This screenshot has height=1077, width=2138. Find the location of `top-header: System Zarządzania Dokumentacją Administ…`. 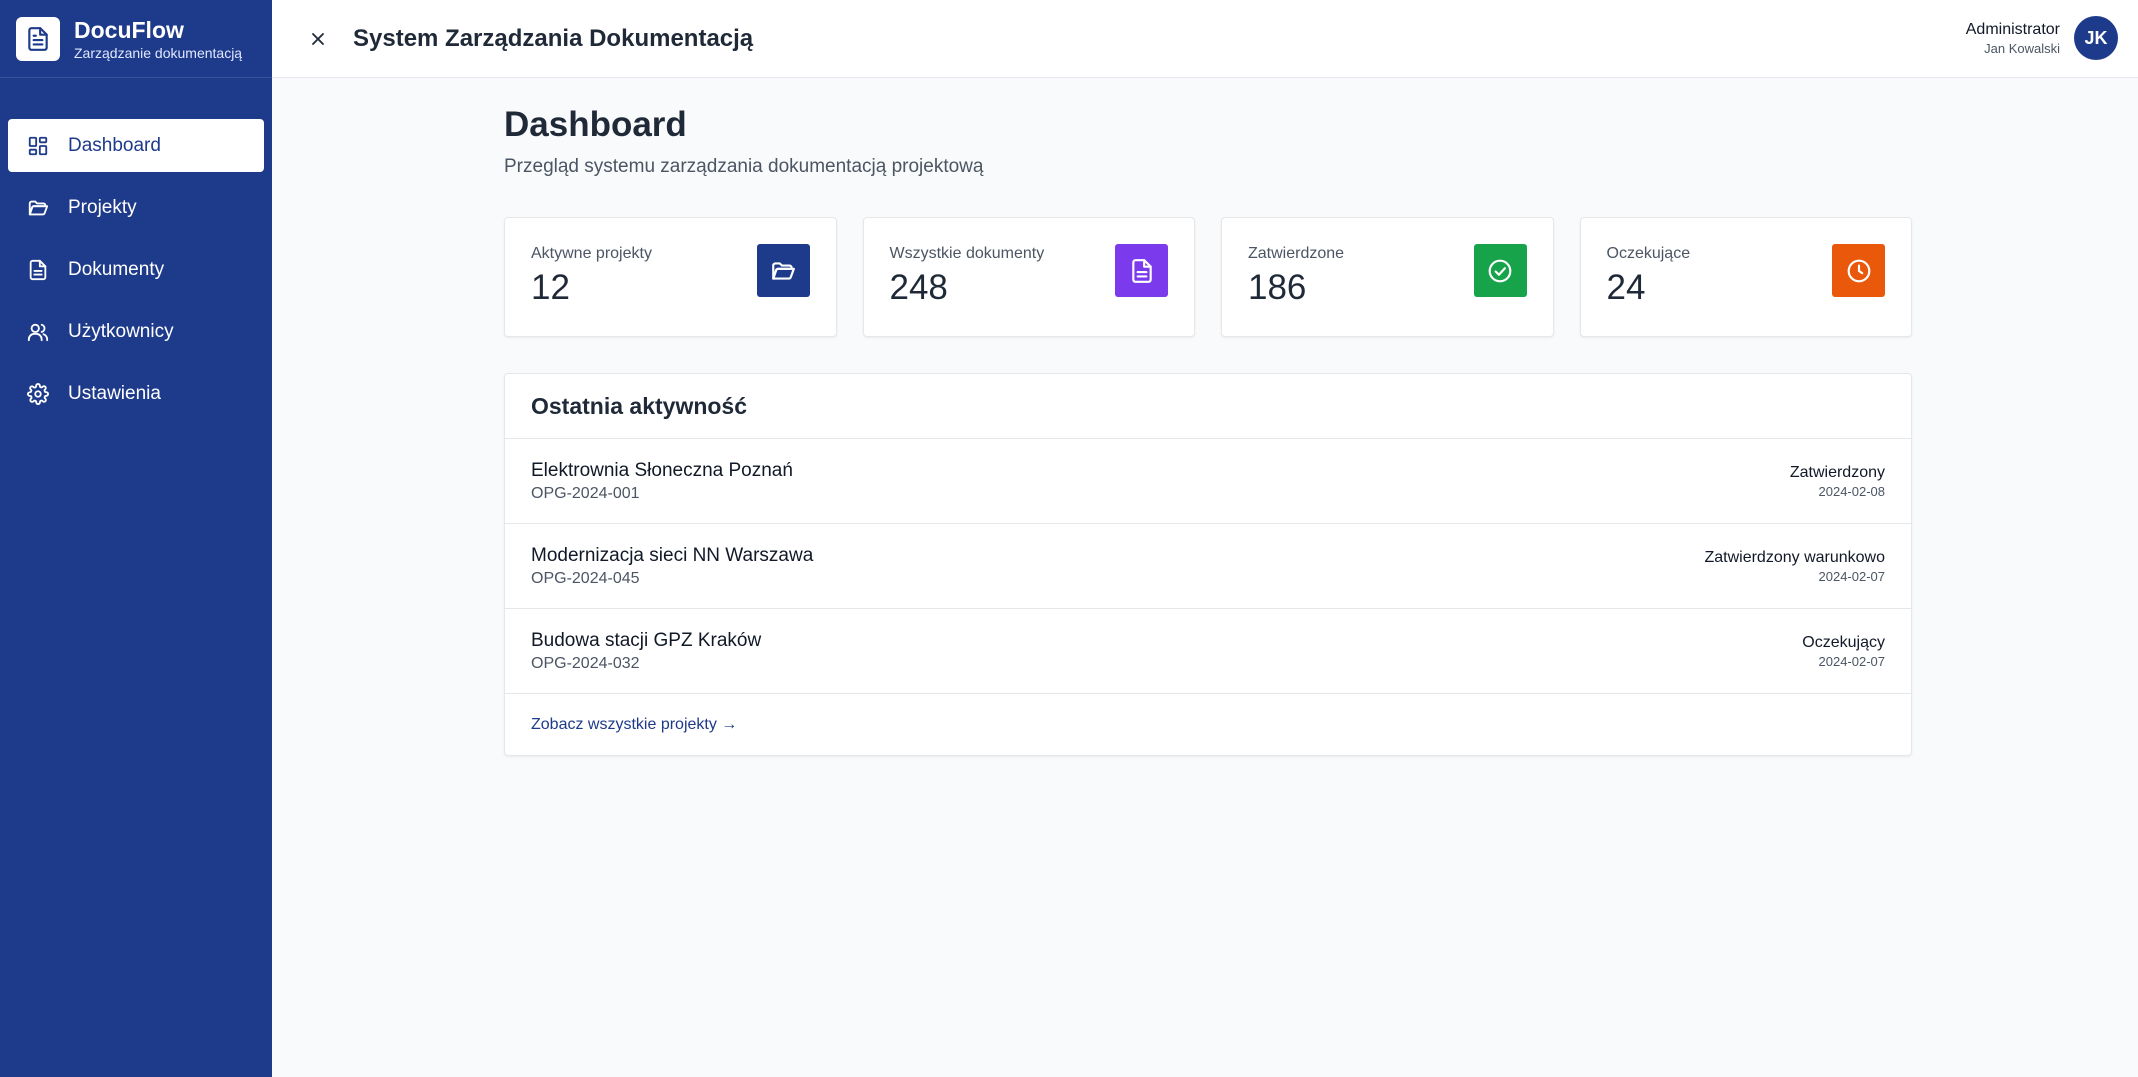

top-header: System Zarządzania Dokumentacją Administ… is located at coordinates (1205, 39).